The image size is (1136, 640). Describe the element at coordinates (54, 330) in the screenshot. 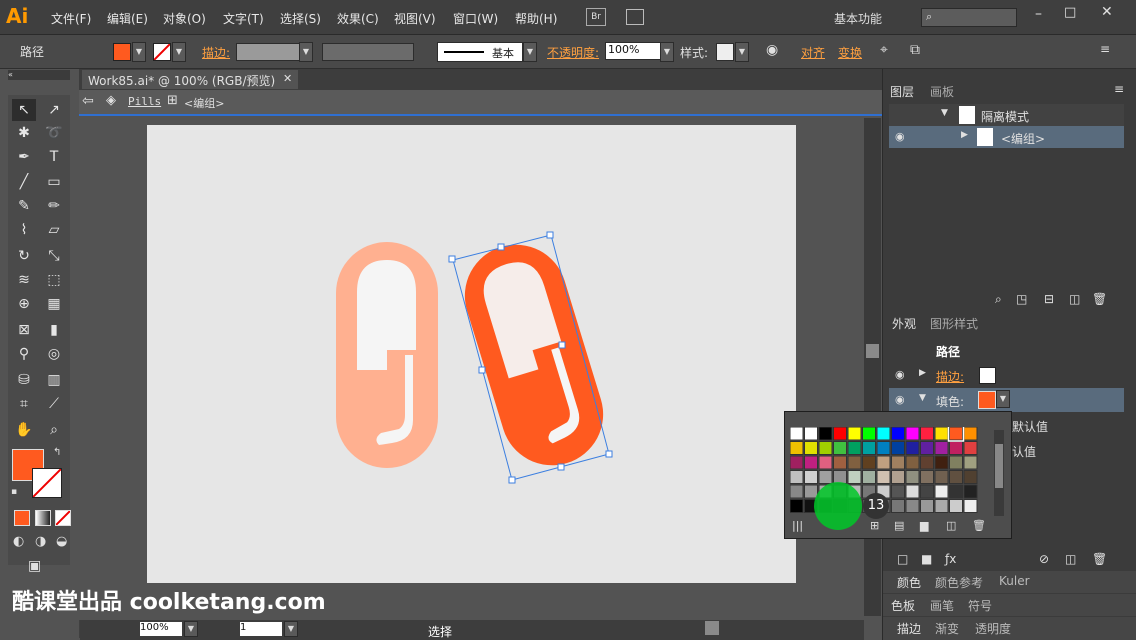

I see `gradient-tool: ▮` at that location.